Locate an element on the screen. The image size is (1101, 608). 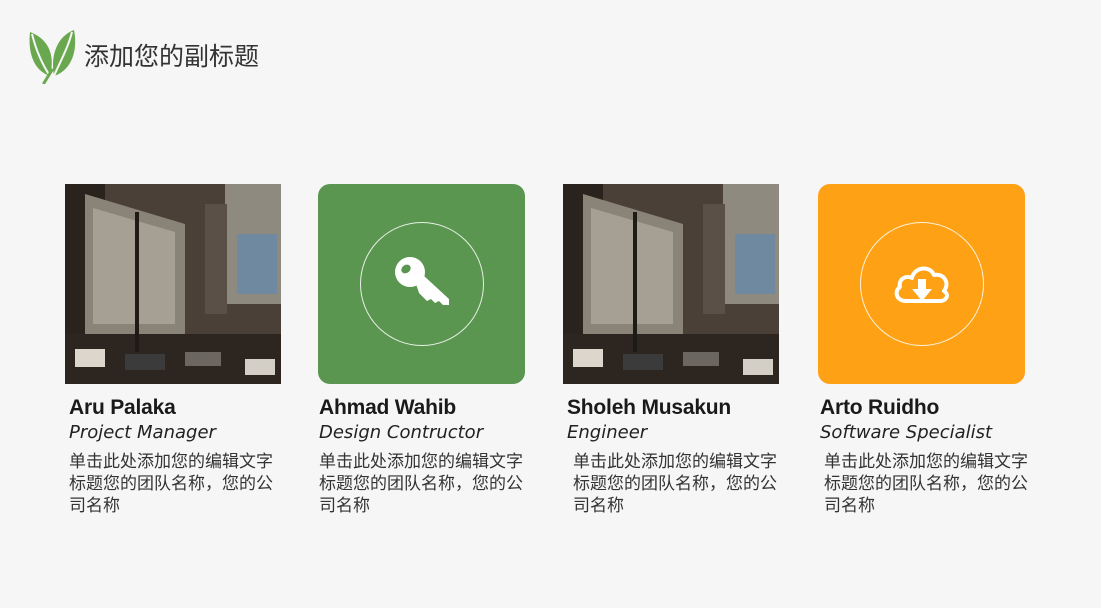
member-name: Aru Palaka is located at coordinates (122, 407).